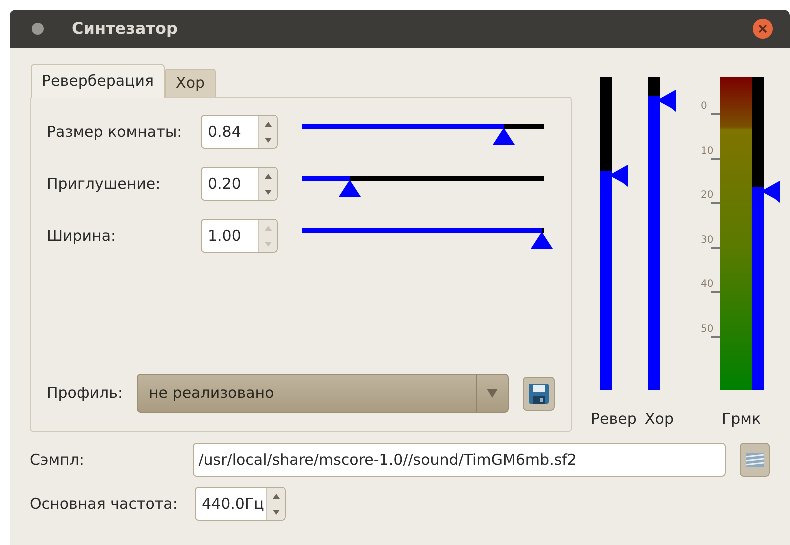 Image resolution: width=790 pixels, height=545 pixels. Describe the element at coordinates (763, 29) in the screenshot. I see `close-icon` at that location.